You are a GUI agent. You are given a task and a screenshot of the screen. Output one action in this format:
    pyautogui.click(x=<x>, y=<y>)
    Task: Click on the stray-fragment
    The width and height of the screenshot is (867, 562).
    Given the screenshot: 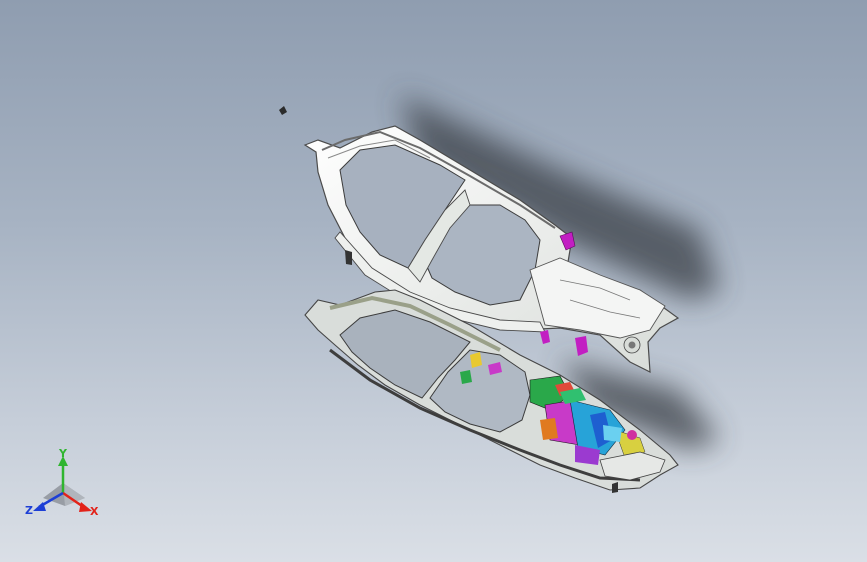 What is the action you would take?
    pyautogui.click(x=283, y=110)
    